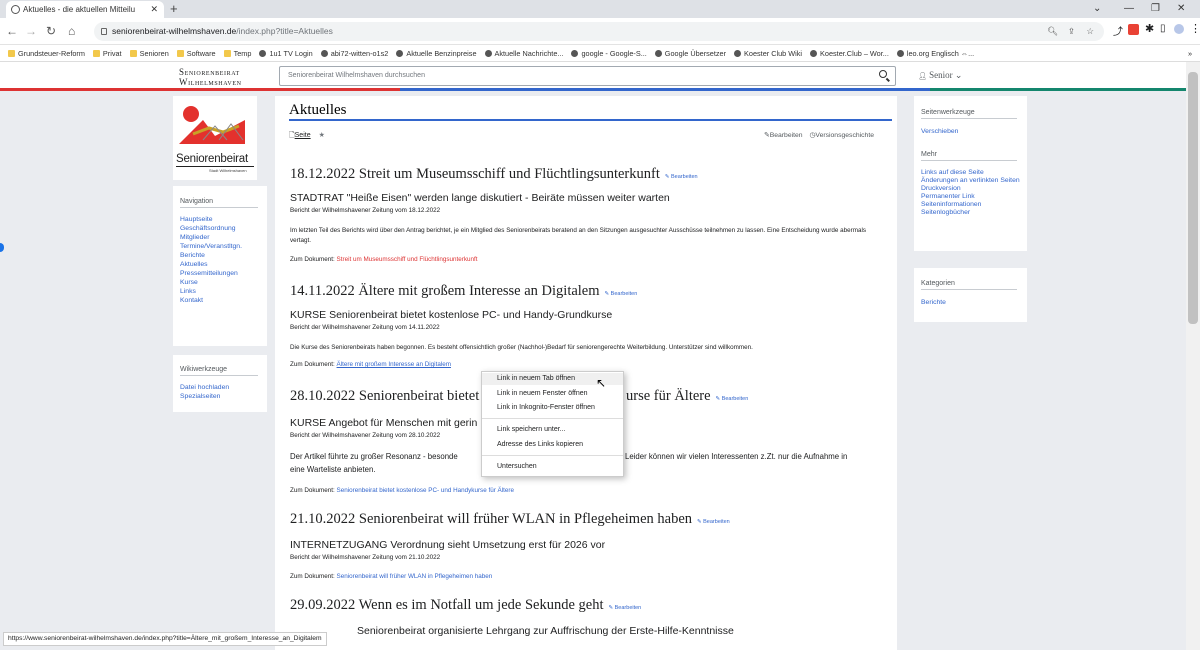  I want to click on new-tab-icon: +, so click(174, 9).